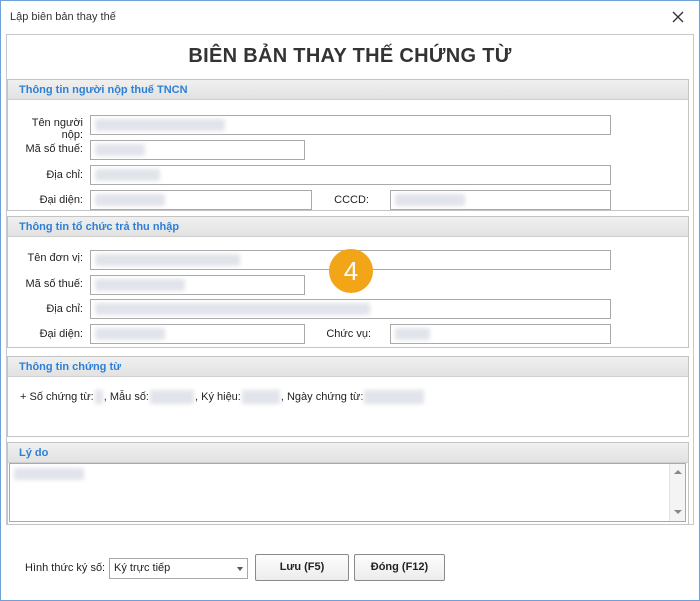 This screenshot has height=601, width=700. I want to click on window-title: Lập biên bản thay thế, so click(63, 17).